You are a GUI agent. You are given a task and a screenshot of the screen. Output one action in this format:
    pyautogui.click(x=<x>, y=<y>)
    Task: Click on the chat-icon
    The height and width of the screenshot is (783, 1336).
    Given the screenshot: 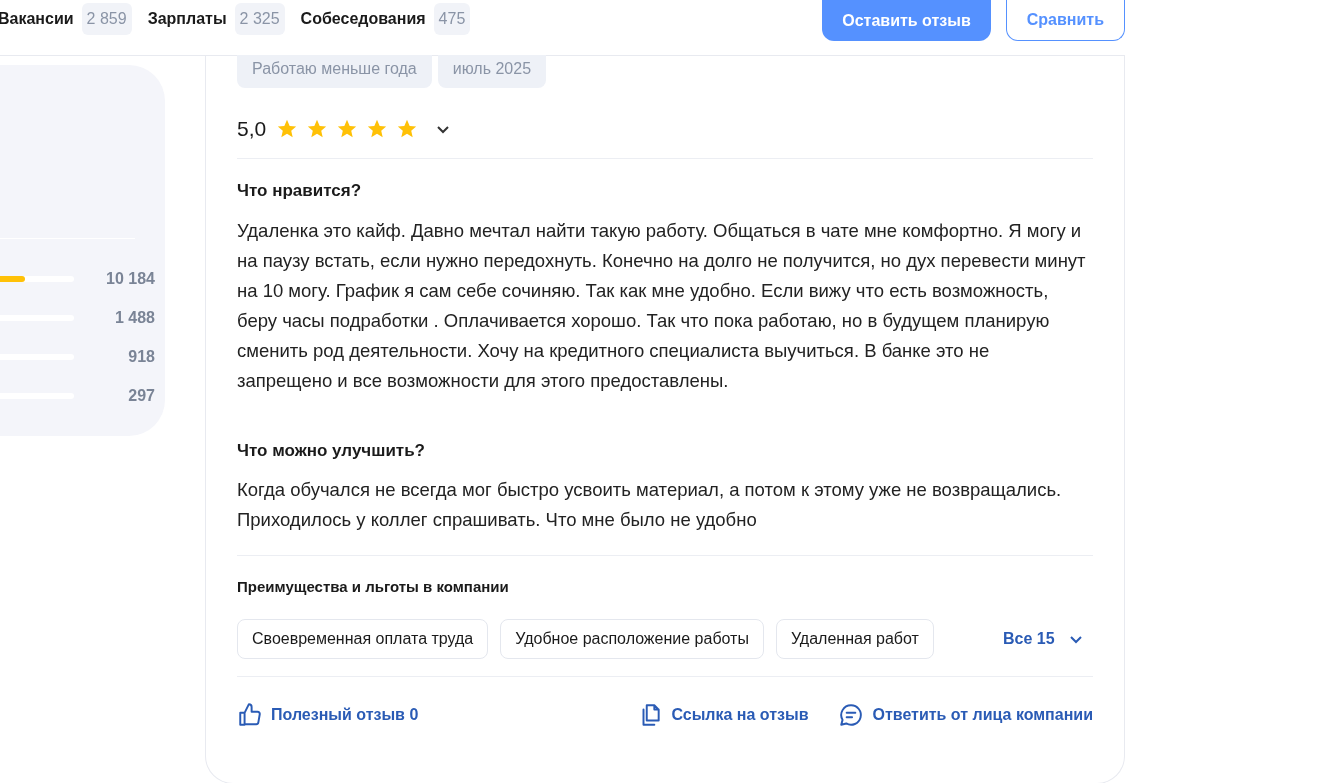 What is the action you would take?
    pyautogui.click(x=851, y=715)
    